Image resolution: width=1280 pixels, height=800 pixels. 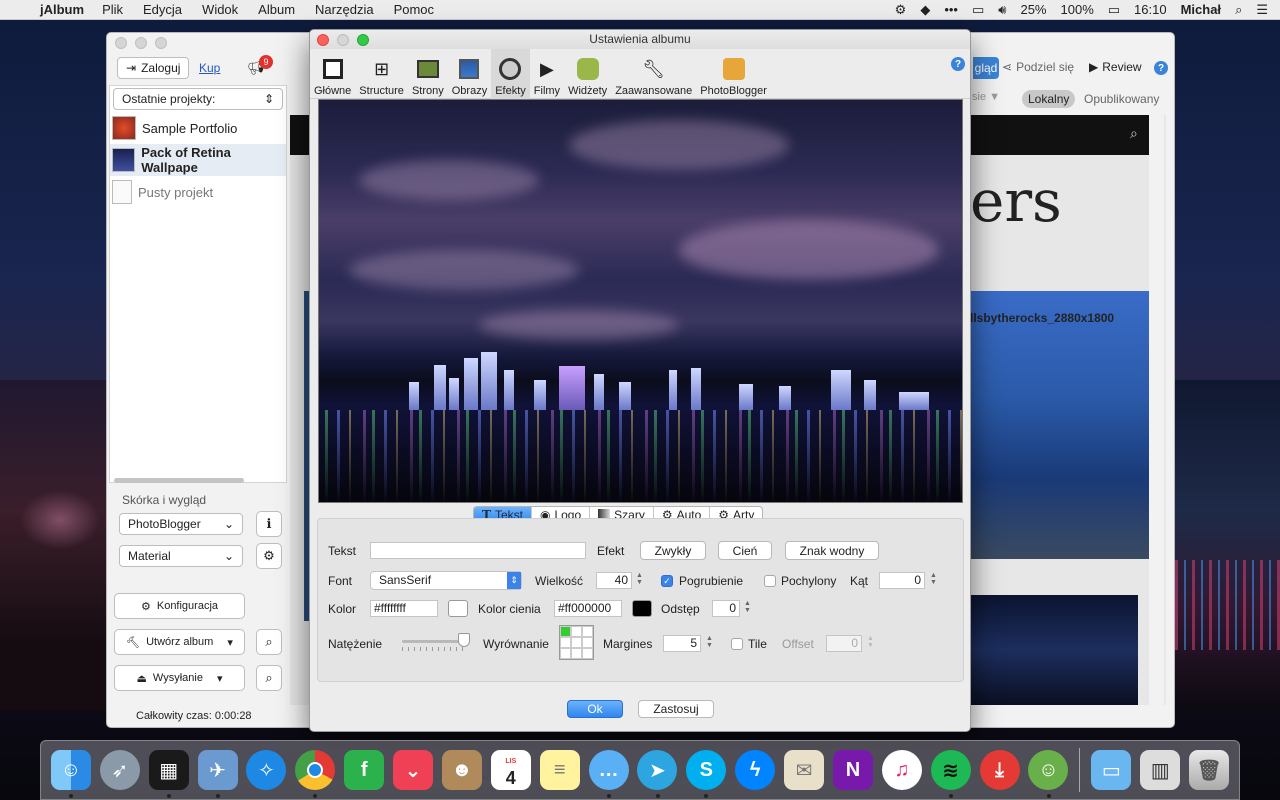 What do you see at coordinates (747, 608) in the screenshot?
I see `spacing-stepper: ▲ ▼` at bounding box center [747, 608].